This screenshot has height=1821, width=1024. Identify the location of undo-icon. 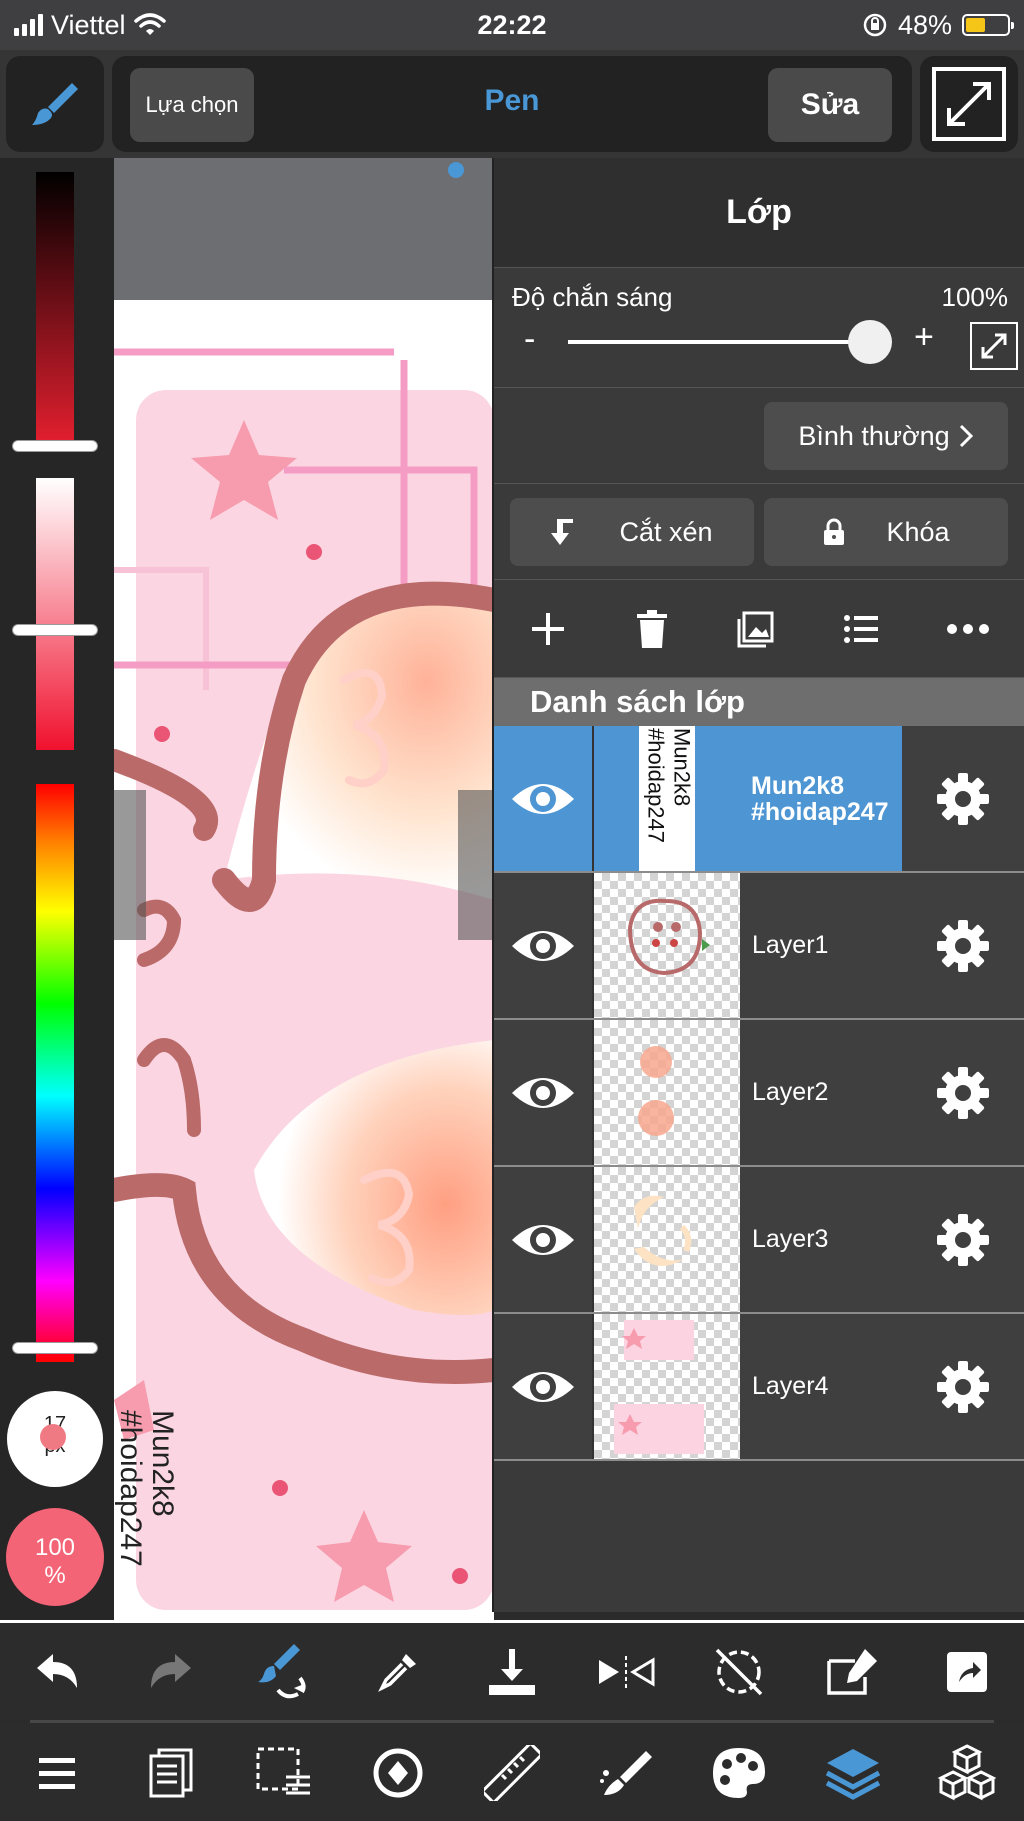
(56, 1670).